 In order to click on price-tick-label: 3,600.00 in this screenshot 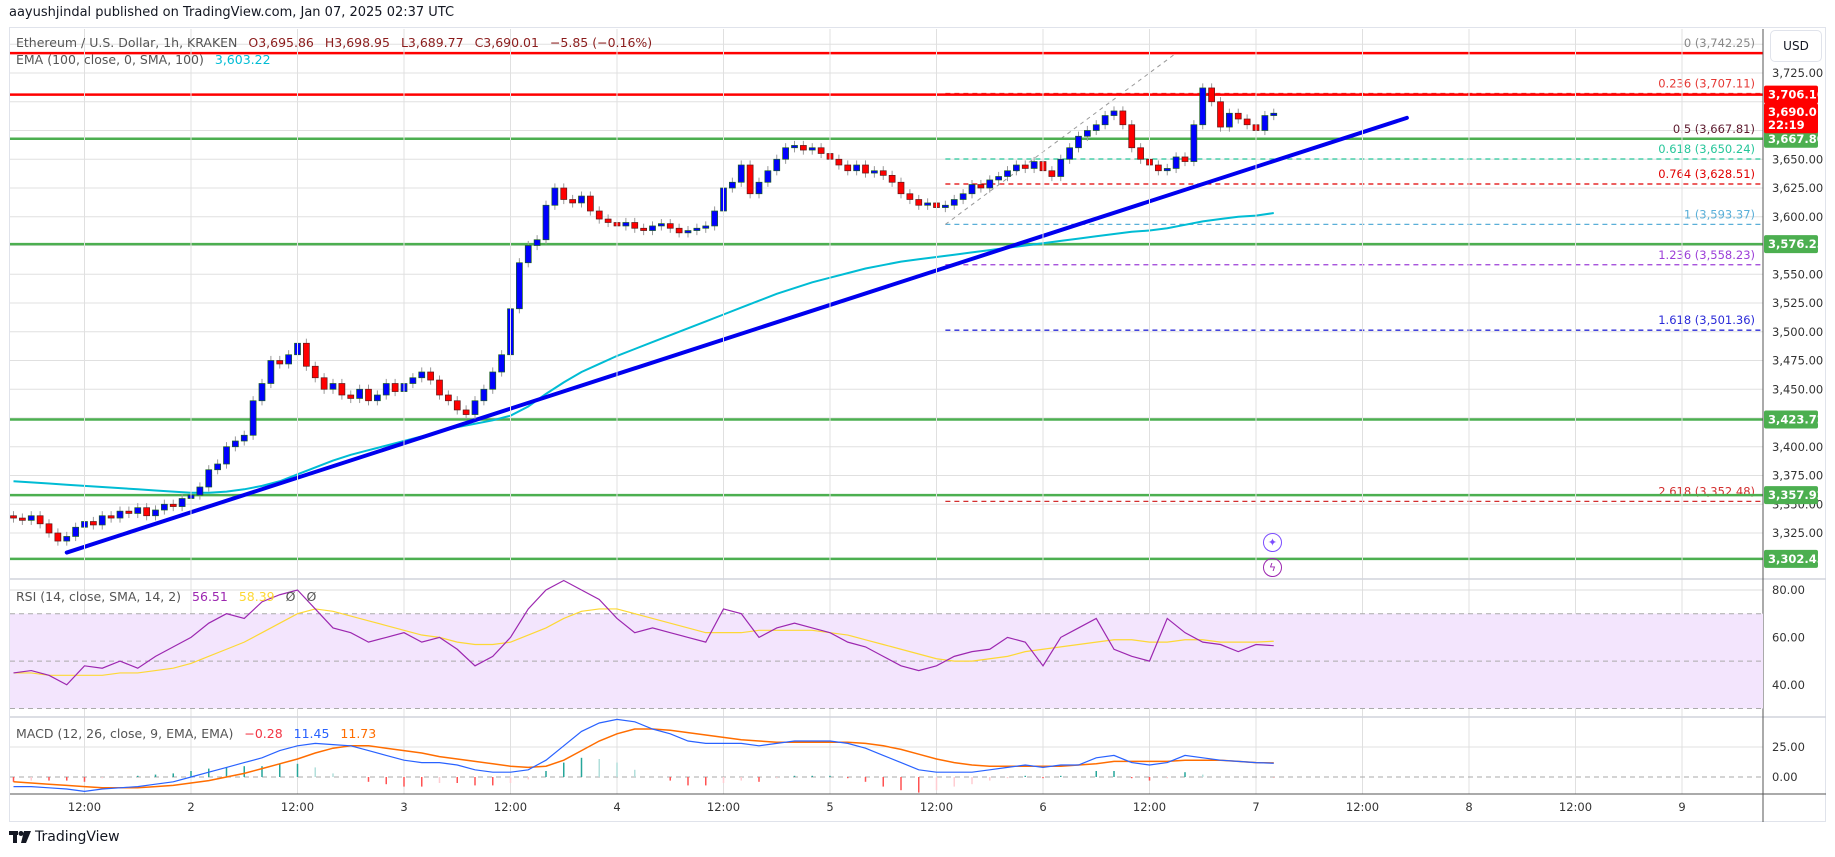, I will do `click(1797, 217)`.